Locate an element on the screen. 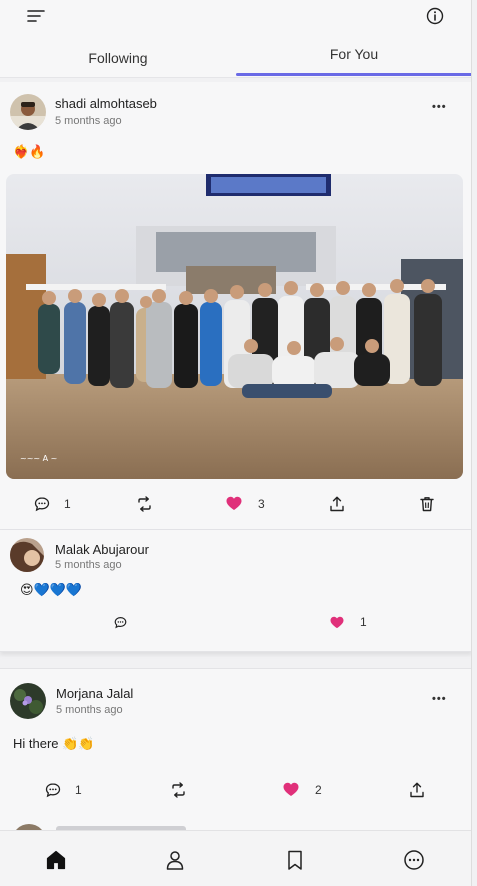 Image resolution: width=477 pixels, height=886 pixels. reply-comment-button is located at coordinates (120, 622).